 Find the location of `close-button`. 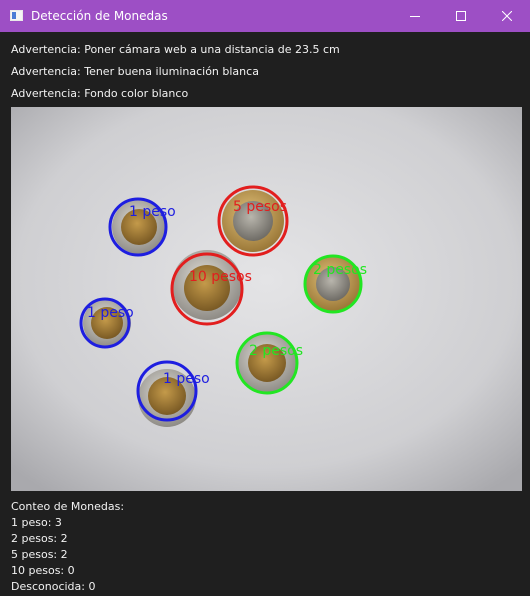

close-button is located at coordinates (507, 16).